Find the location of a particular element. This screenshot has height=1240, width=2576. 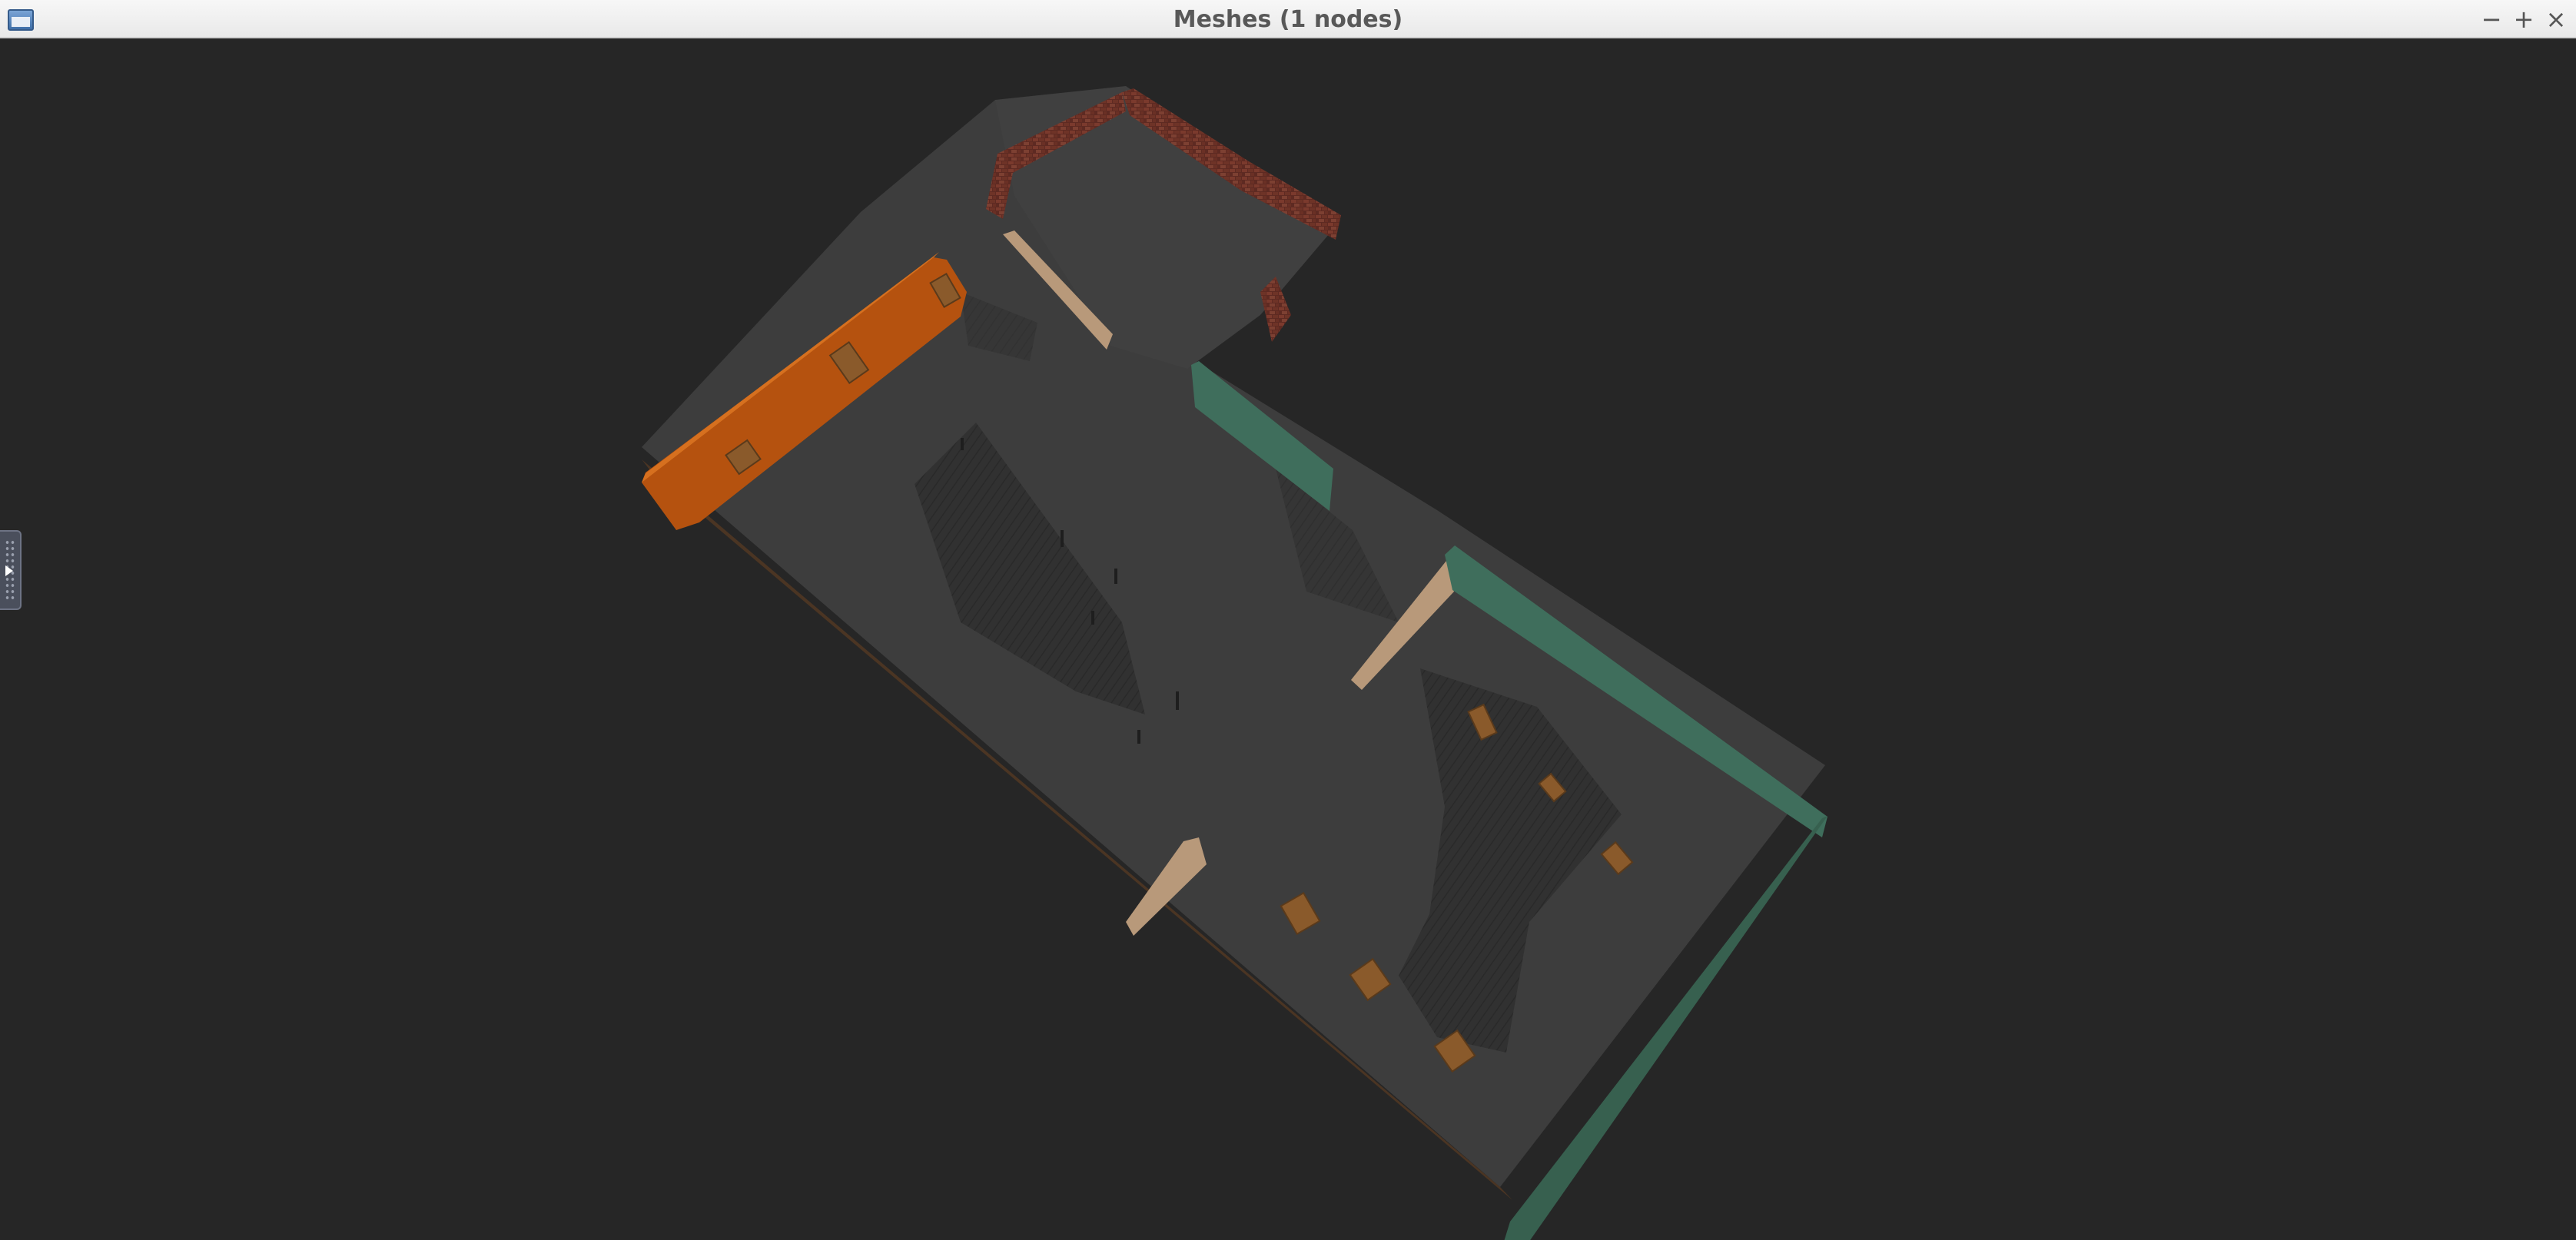

maximize-button: + is located at coordinates (2523, 19).